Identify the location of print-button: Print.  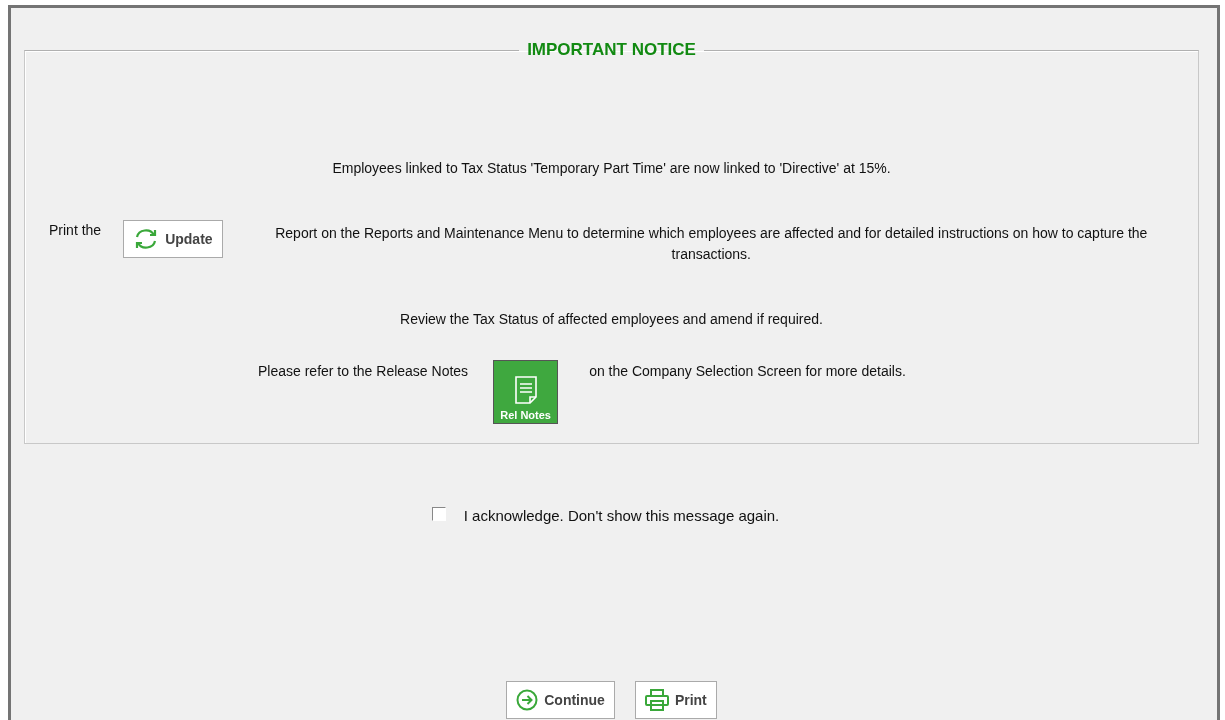
(675, 700).